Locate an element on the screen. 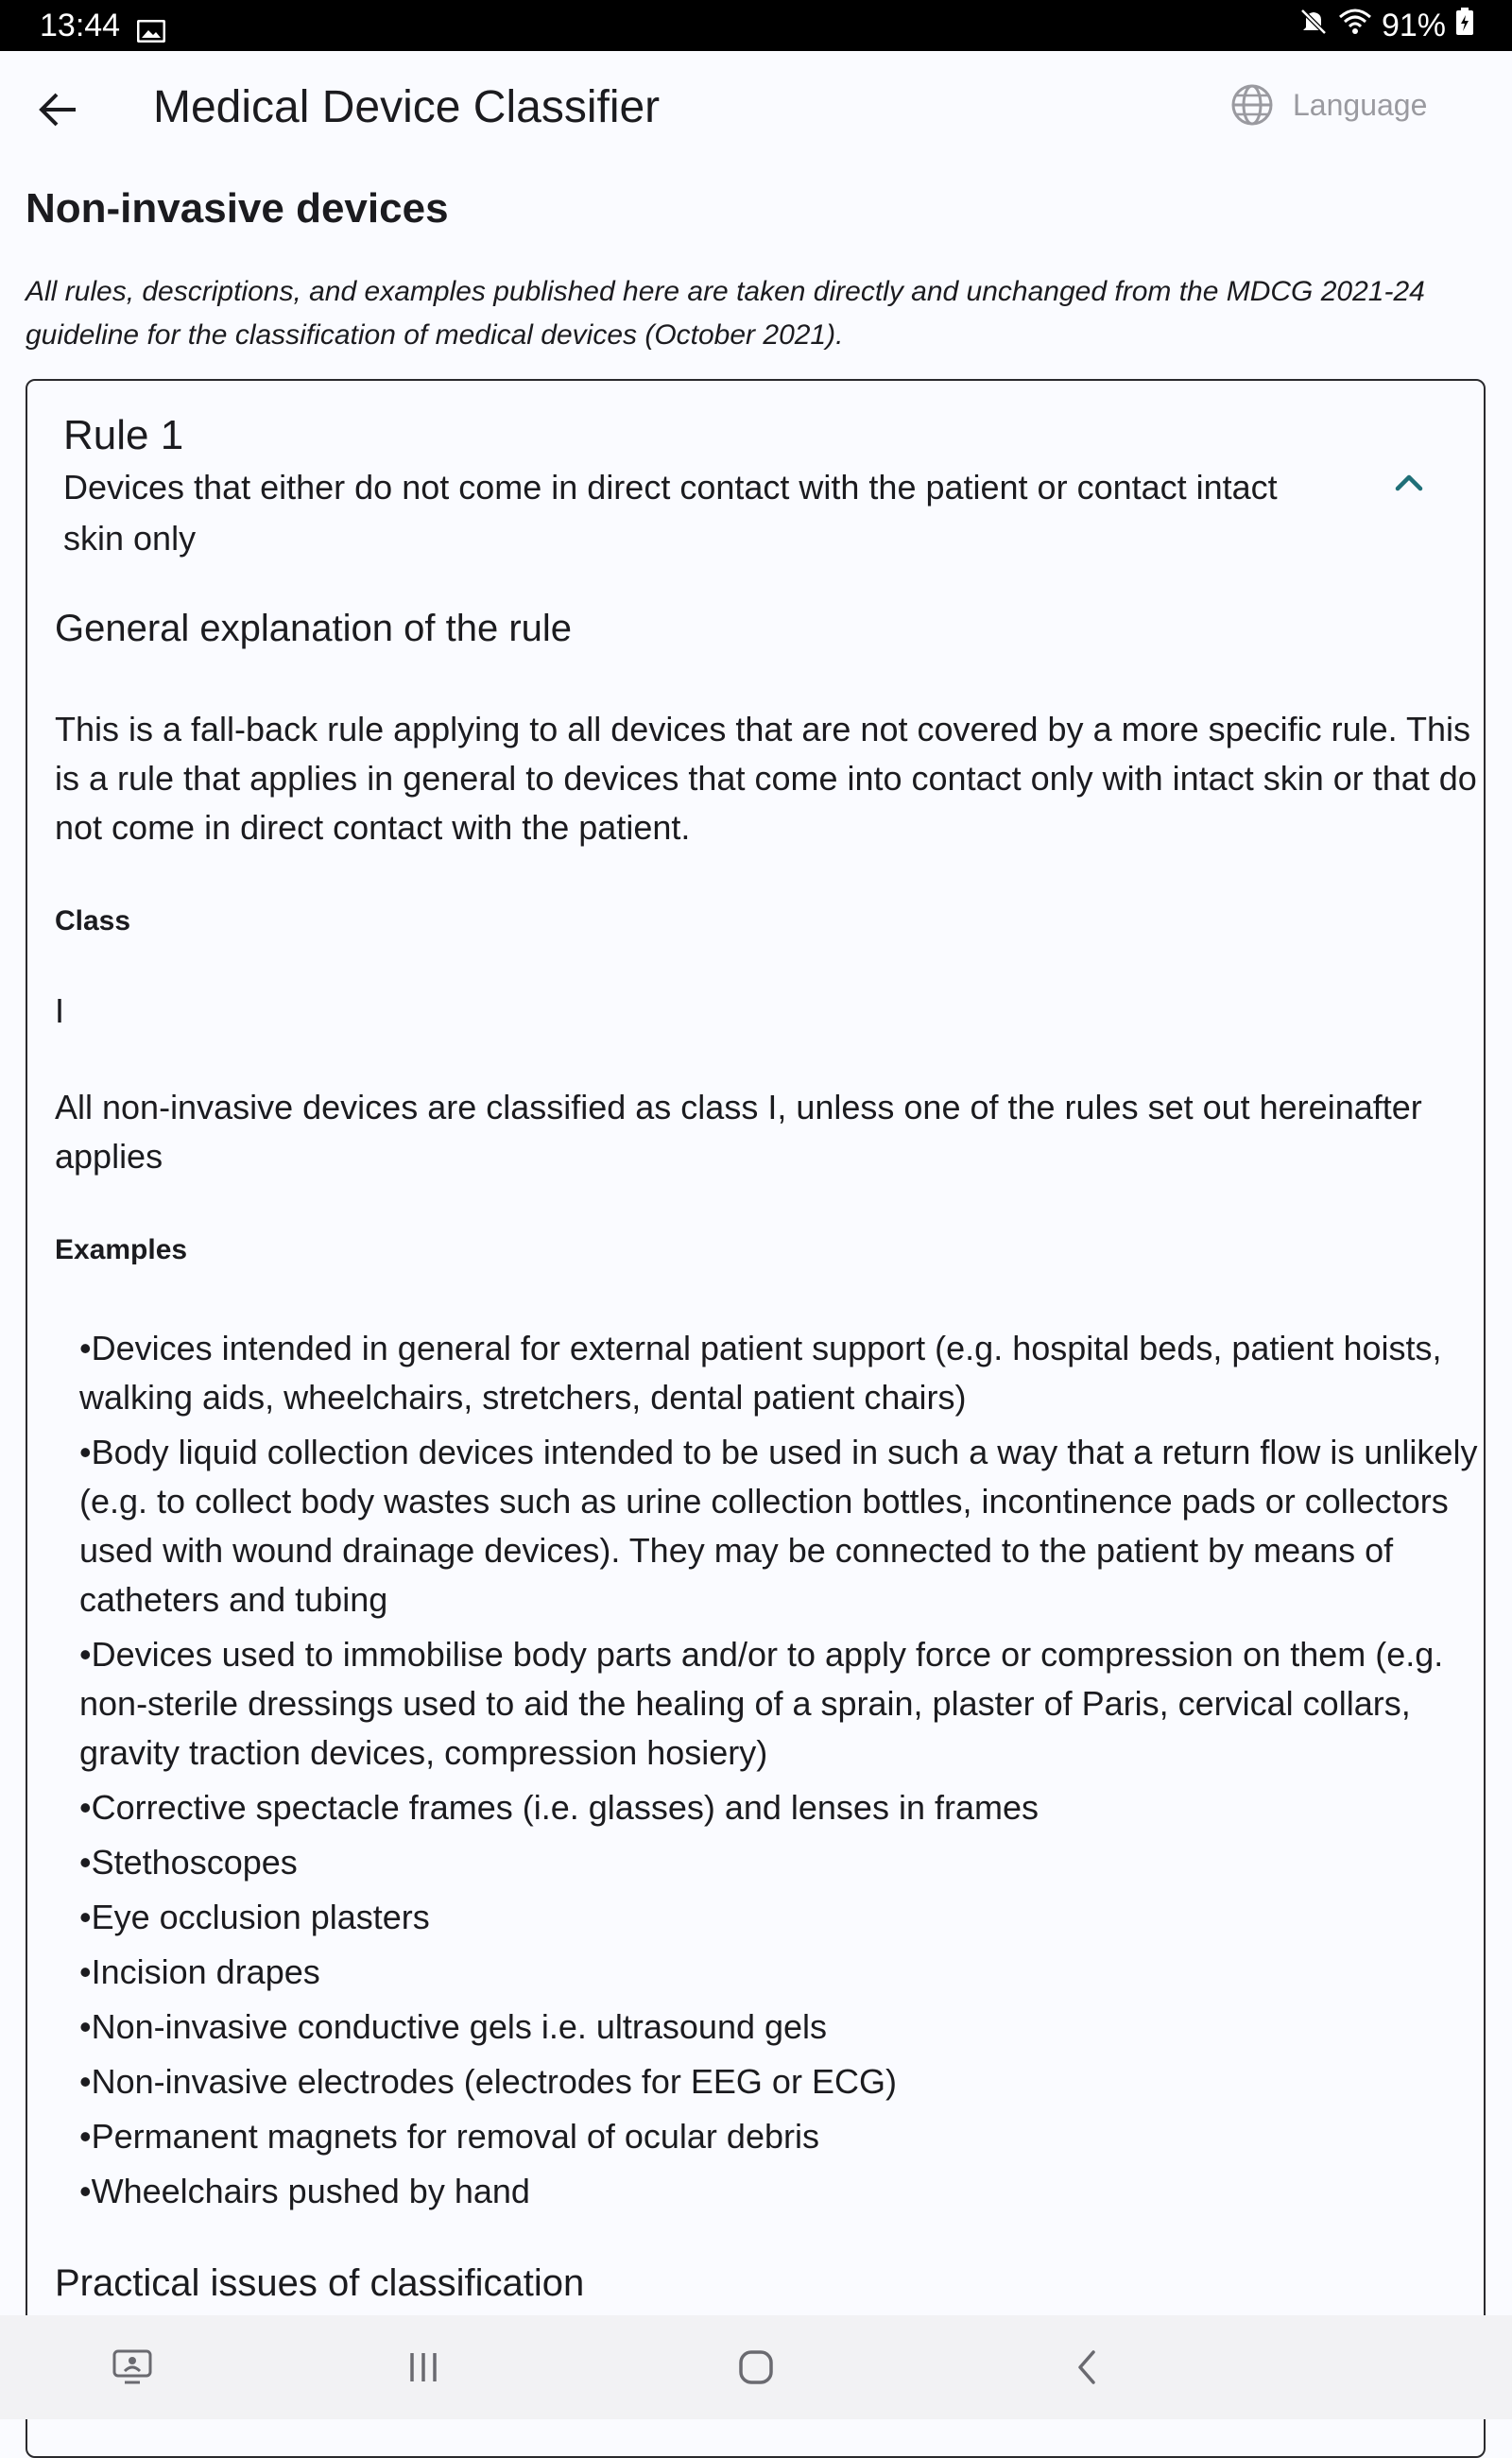  wifi-icon is located at coordinates (1355, 26).